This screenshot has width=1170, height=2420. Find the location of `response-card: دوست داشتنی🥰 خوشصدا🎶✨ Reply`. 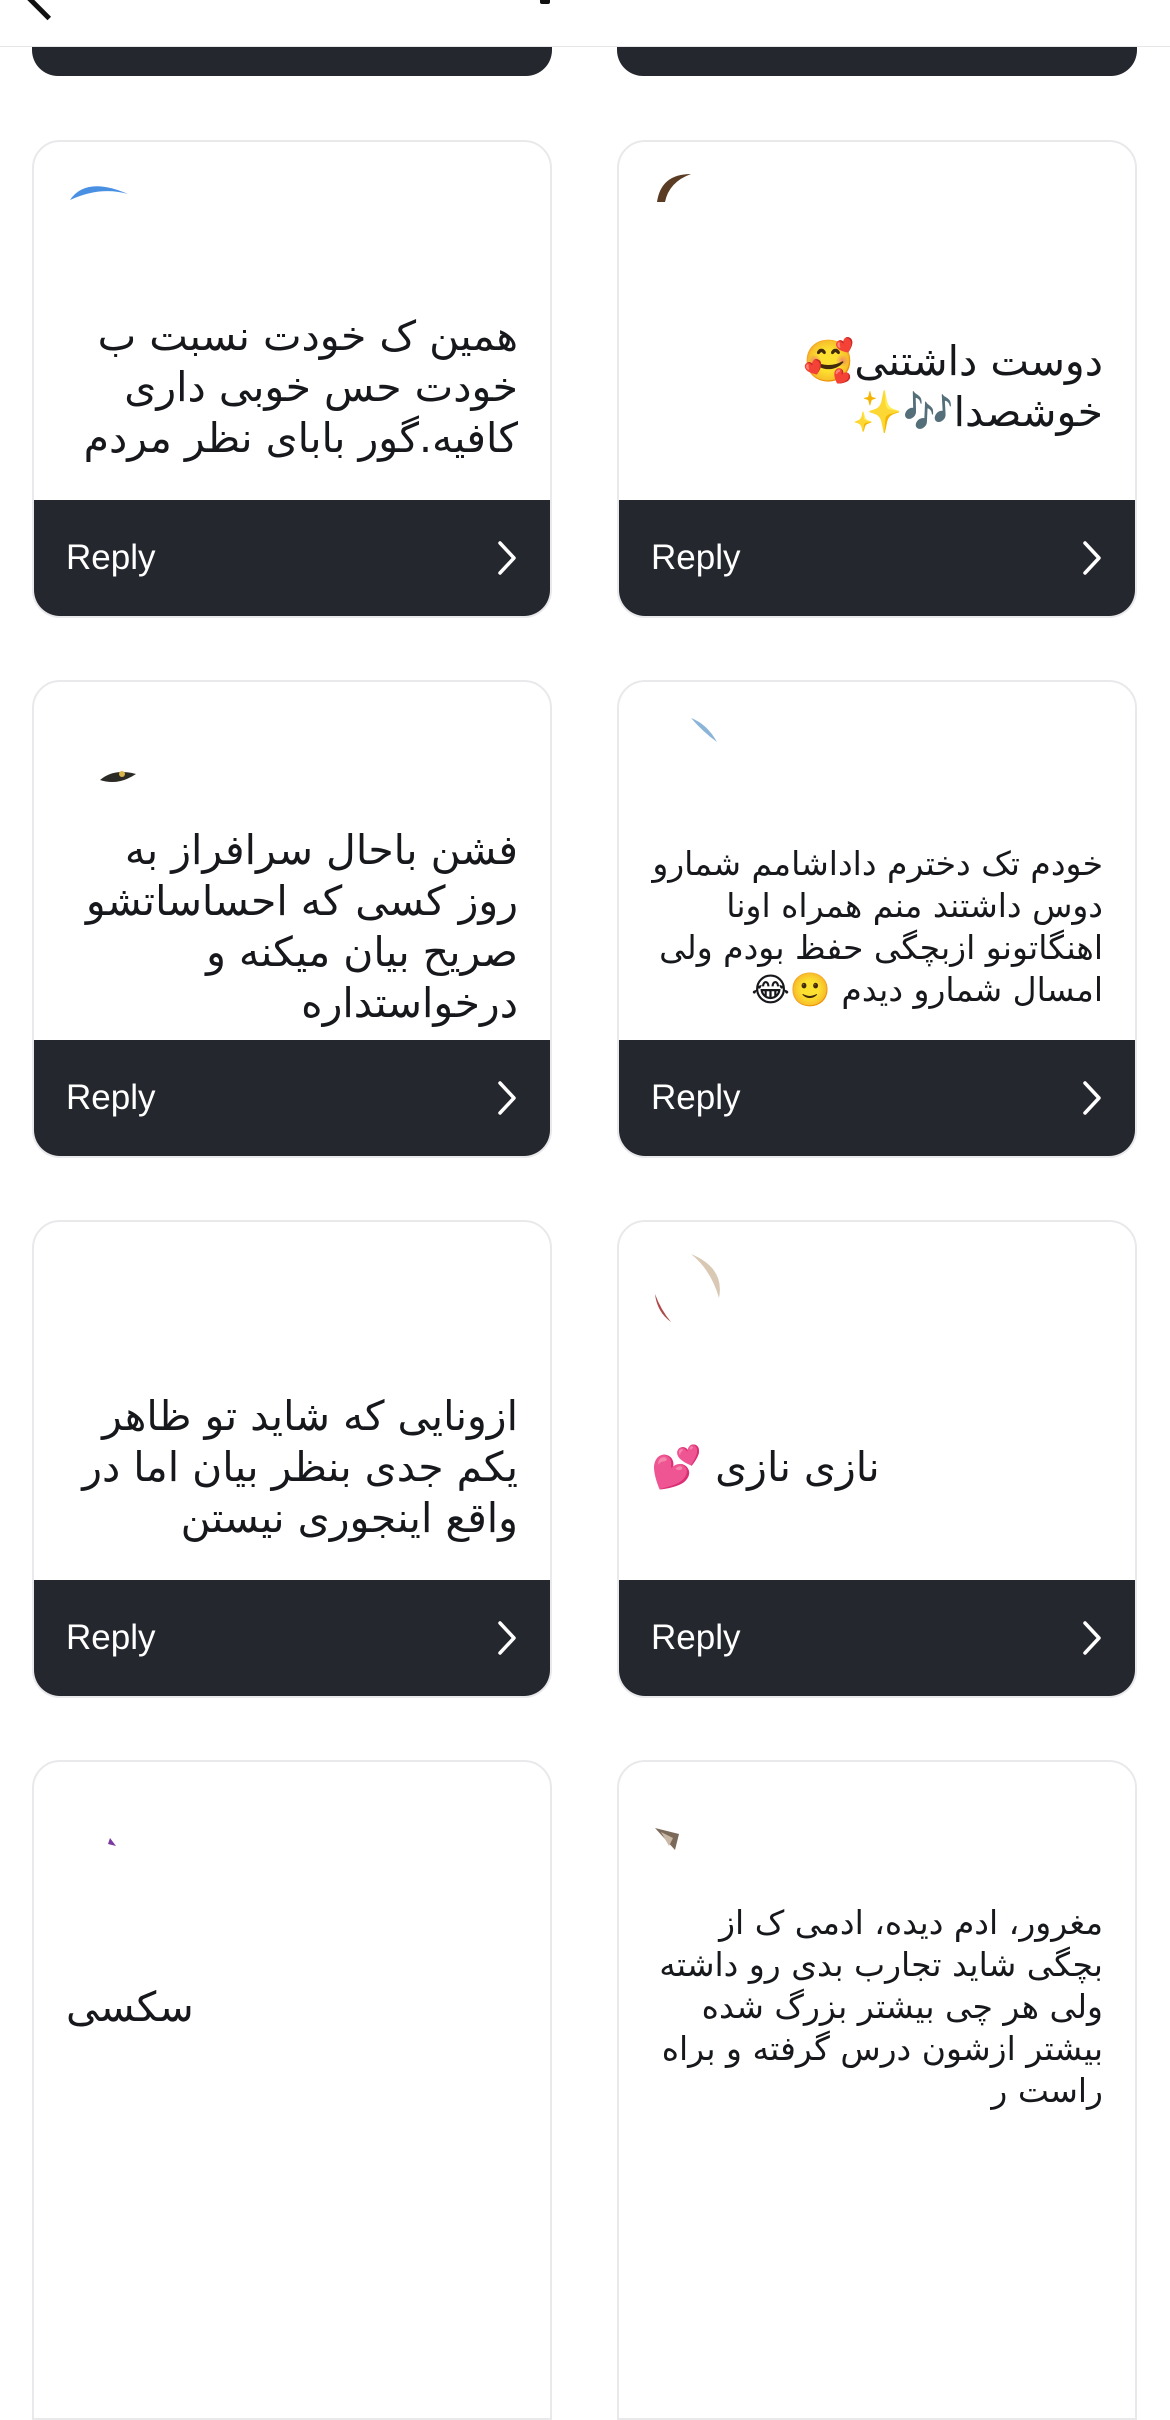

response-card: دوست داشتنی🥰 خوشصدا🎶✨ Reply is located at coordinates (877, 379).